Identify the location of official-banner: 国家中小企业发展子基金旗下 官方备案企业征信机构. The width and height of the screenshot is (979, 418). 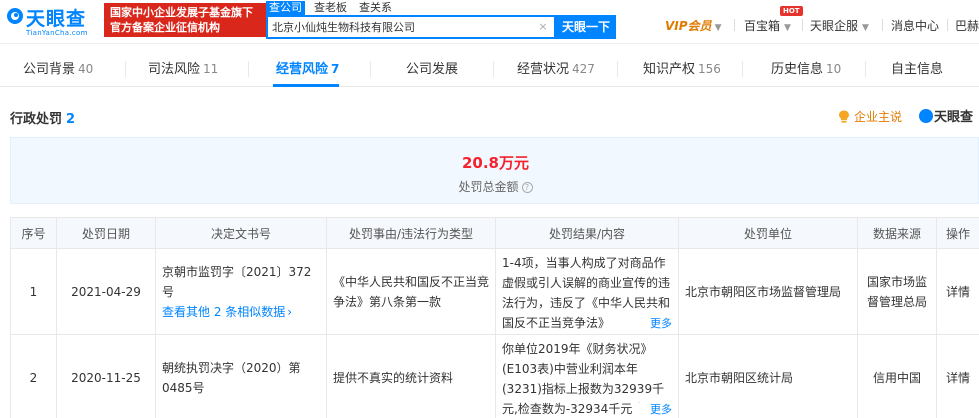
(185, 20).